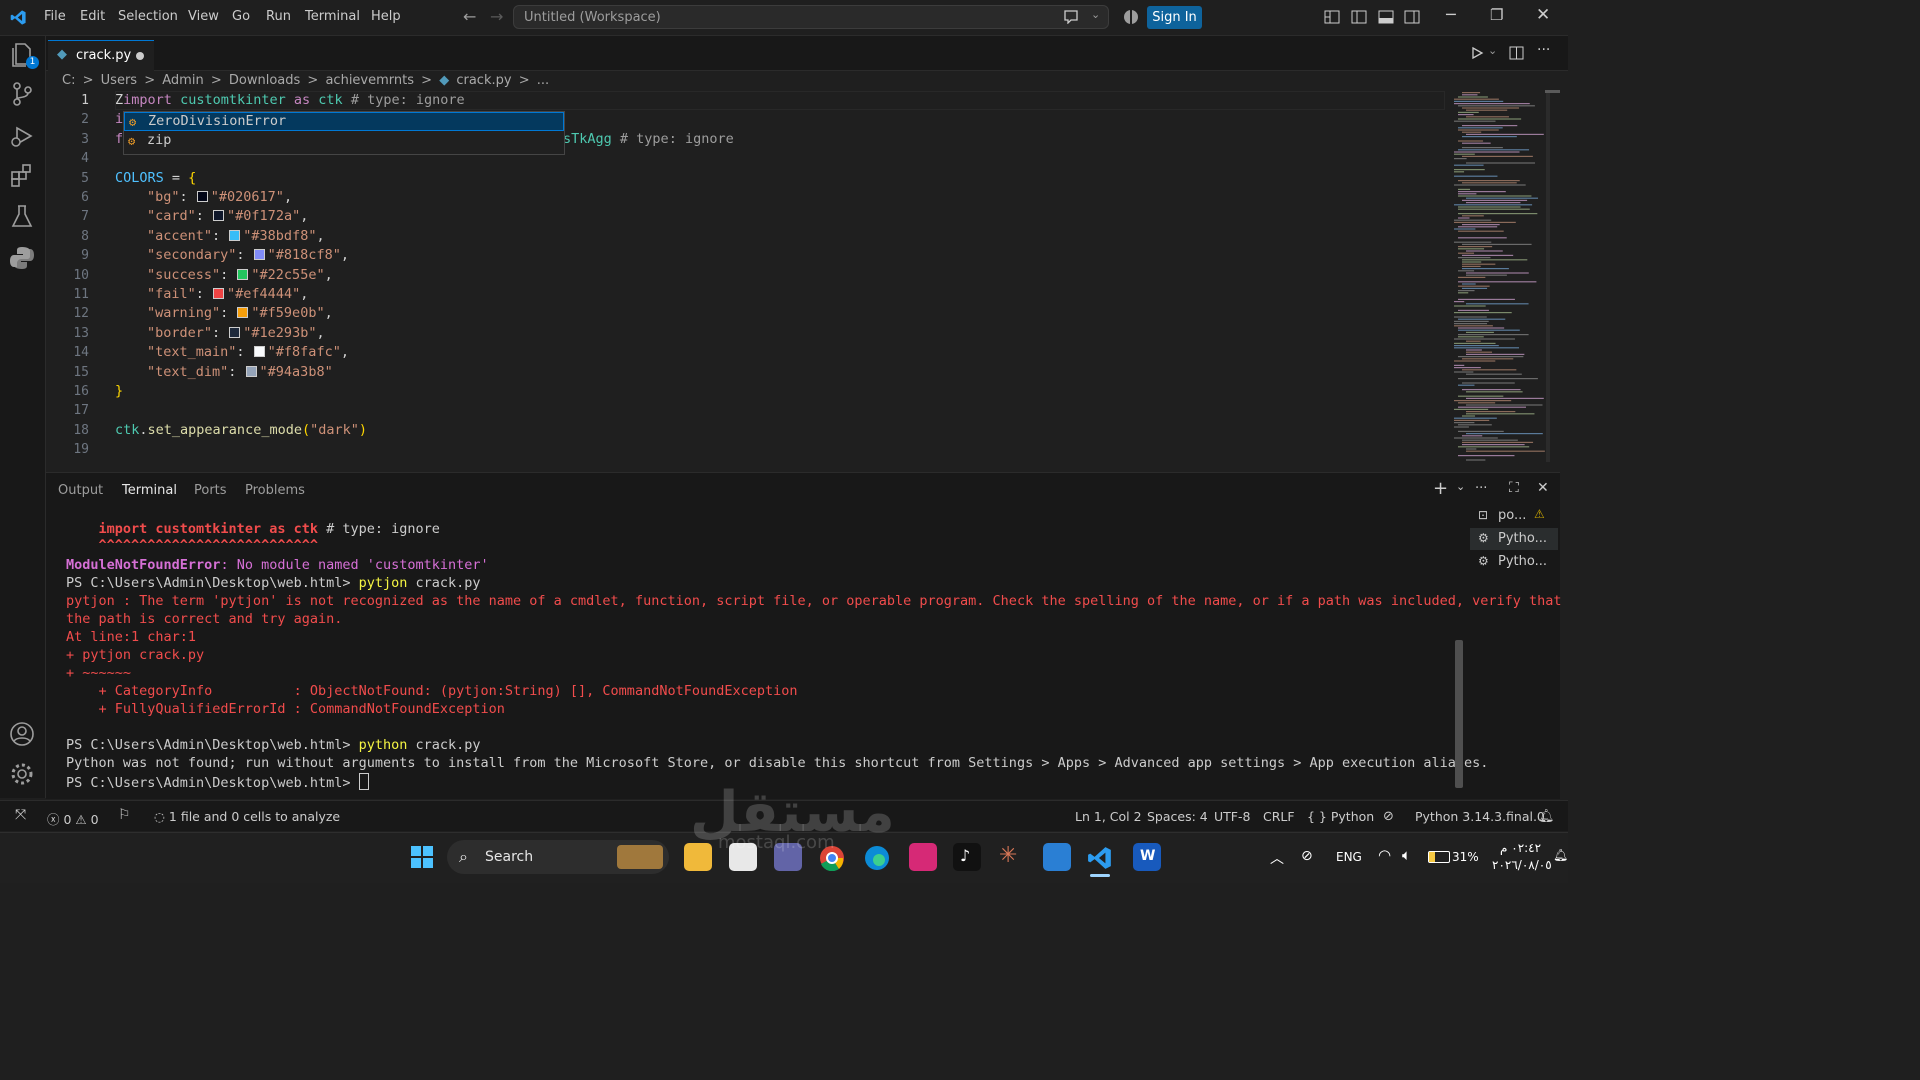 This screenshot has height=1080, width=1920. I want to click on tab-crack-py: ◆ crack.py, so click(101, 55).